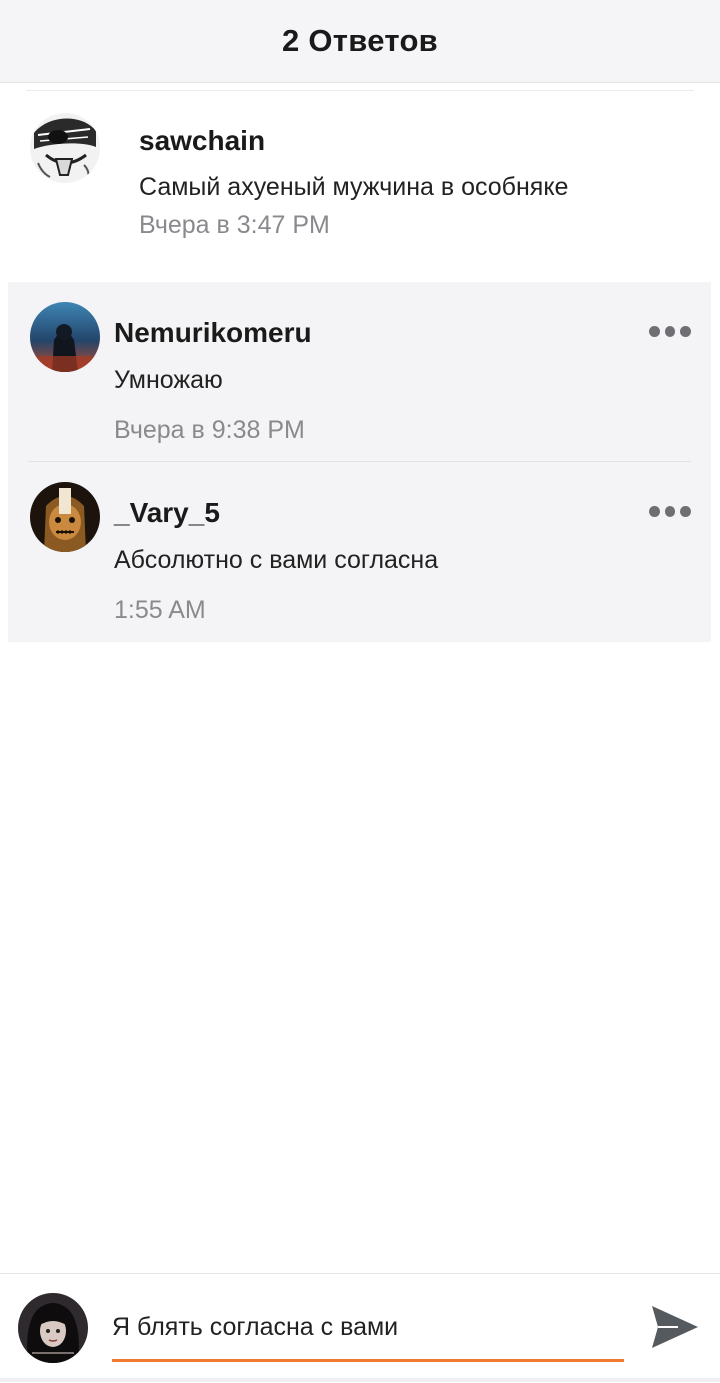  I want to click on reply-item: Nemurikomeru Умножаю Вчера в 9:38 PM, so click(359, 372).